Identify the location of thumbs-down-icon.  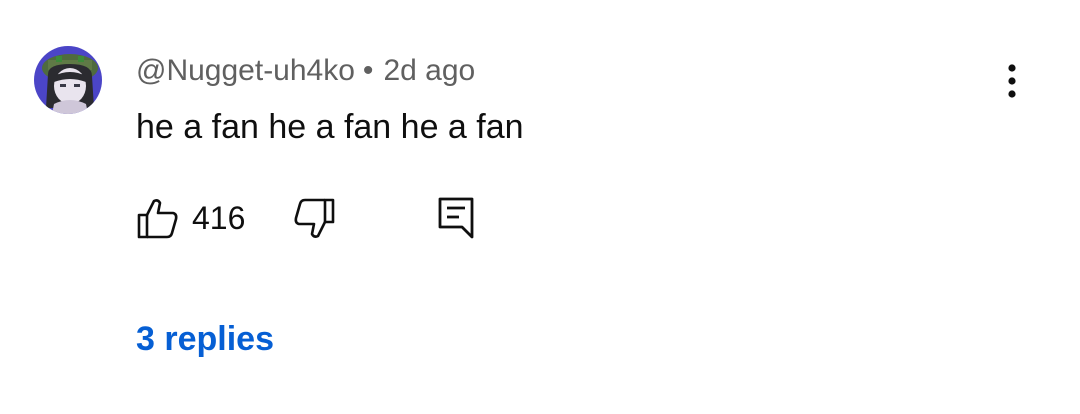
(314, 218).